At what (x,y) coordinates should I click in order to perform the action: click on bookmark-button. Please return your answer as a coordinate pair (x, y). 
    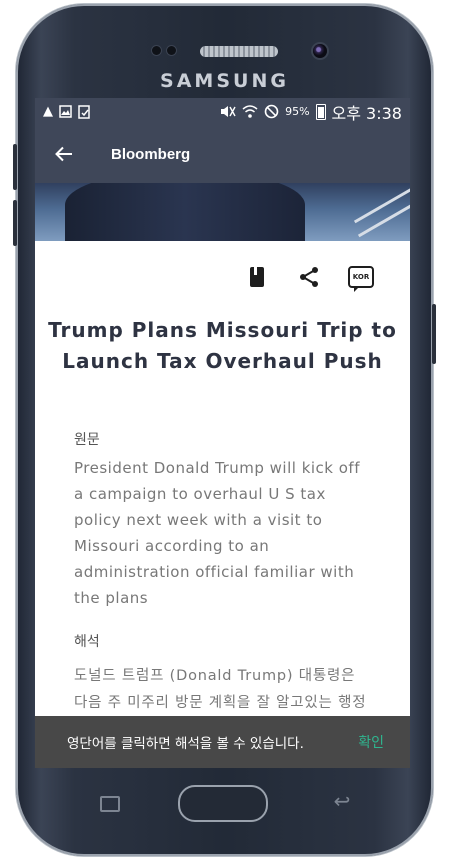
    Looking at the image, I should click on (257, 277).